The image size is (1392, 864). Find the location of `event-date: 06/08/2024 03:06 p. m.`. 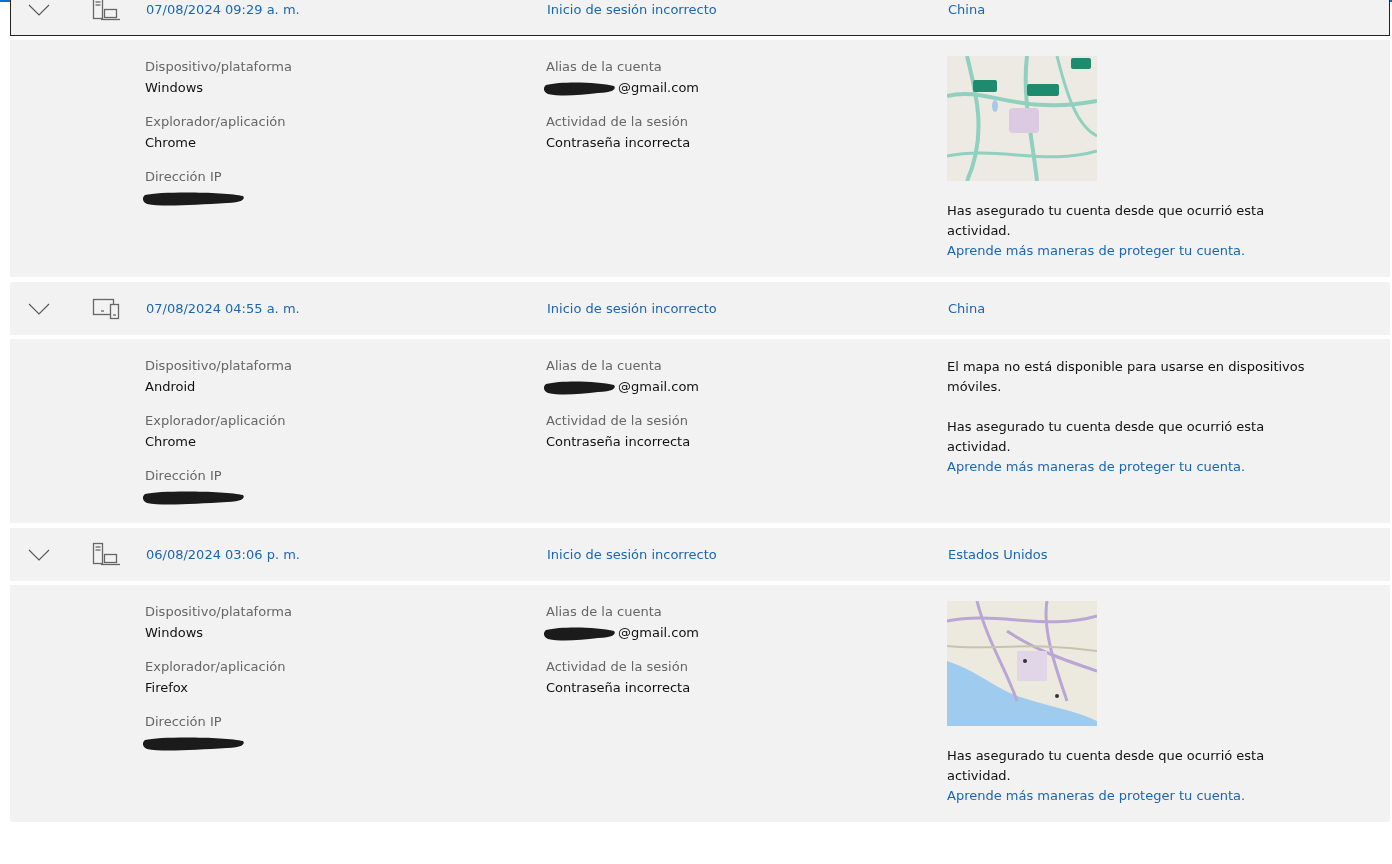

event-date: 06/08/2024 03:06 p. m. is located at coordinates (223, 554).